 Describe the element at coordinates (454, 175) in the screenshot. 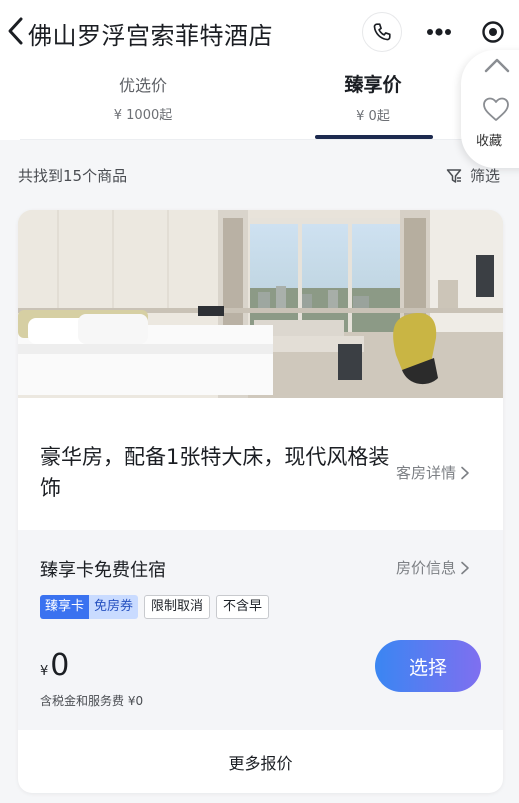

I see `filter-icon` at that location.